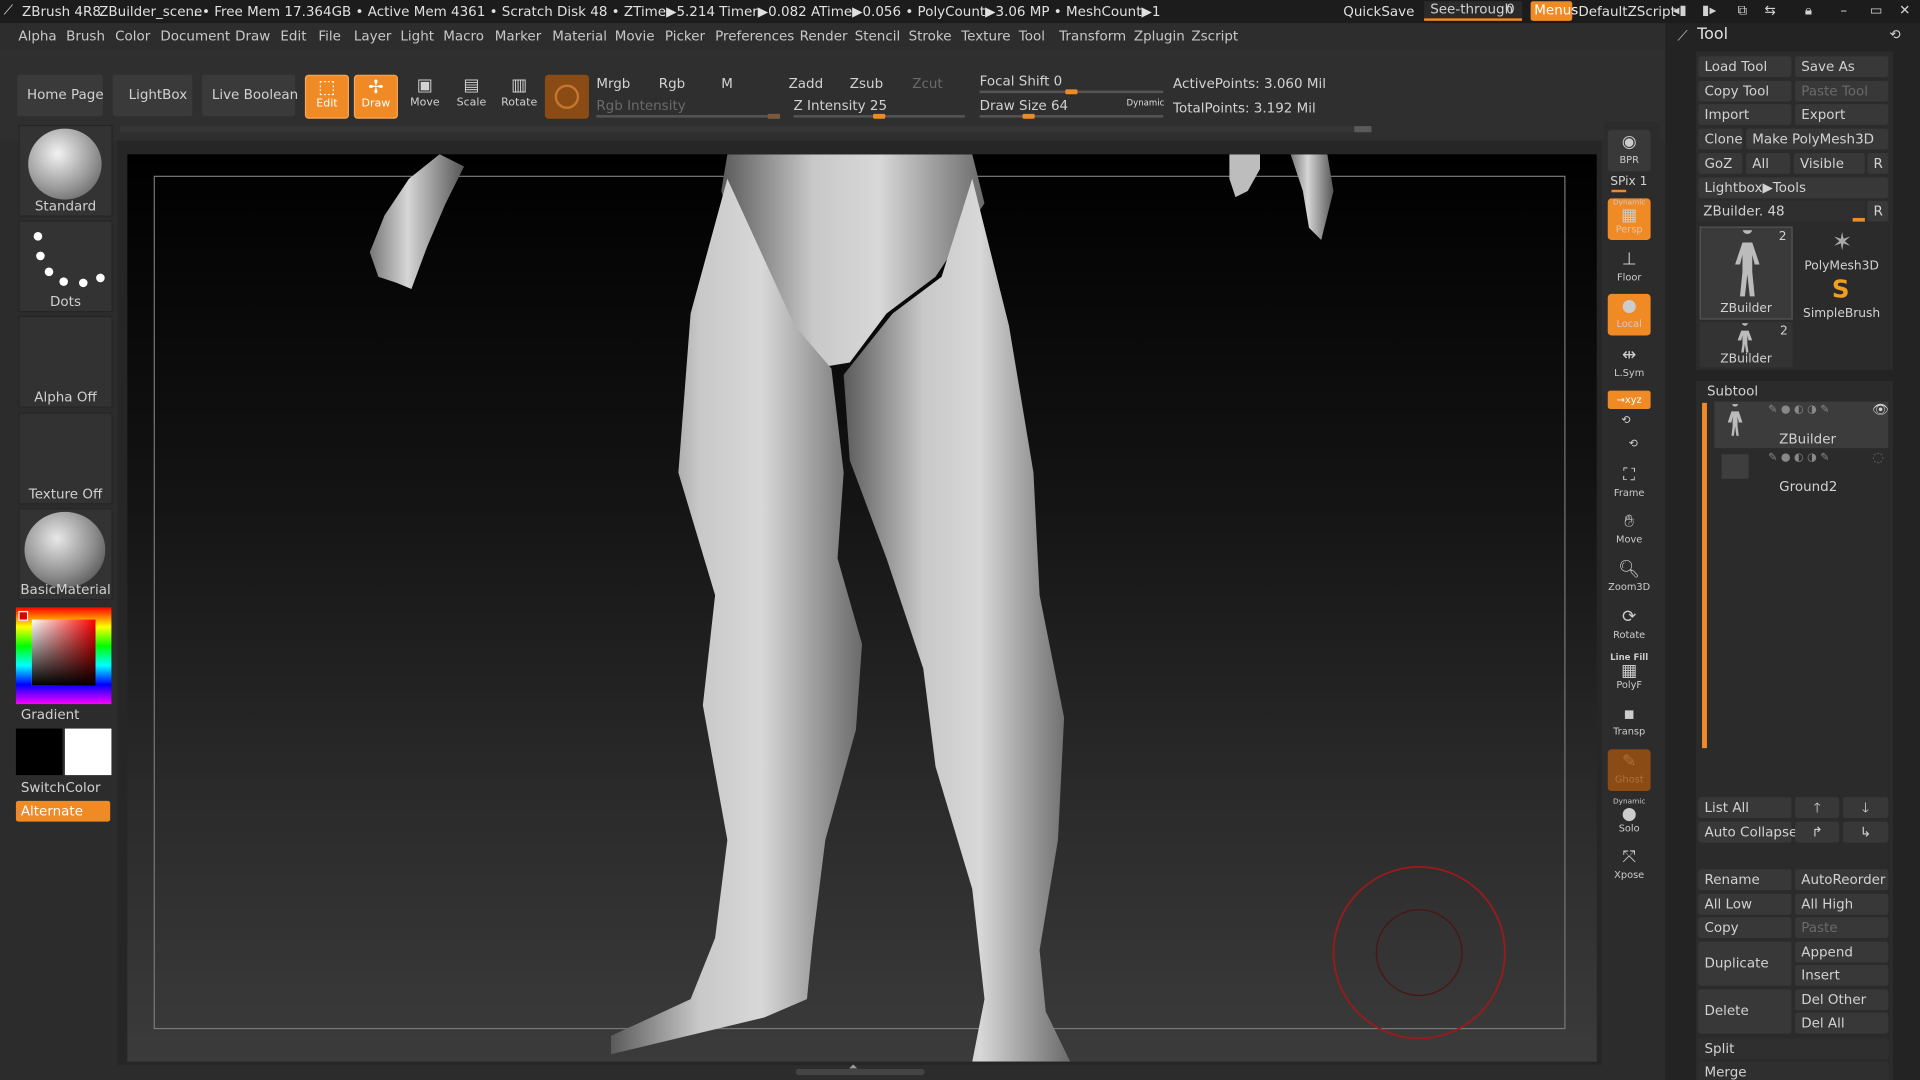 This screenshot has height=1080, width=1920. I want to click on color-picker, so click(63, 656).